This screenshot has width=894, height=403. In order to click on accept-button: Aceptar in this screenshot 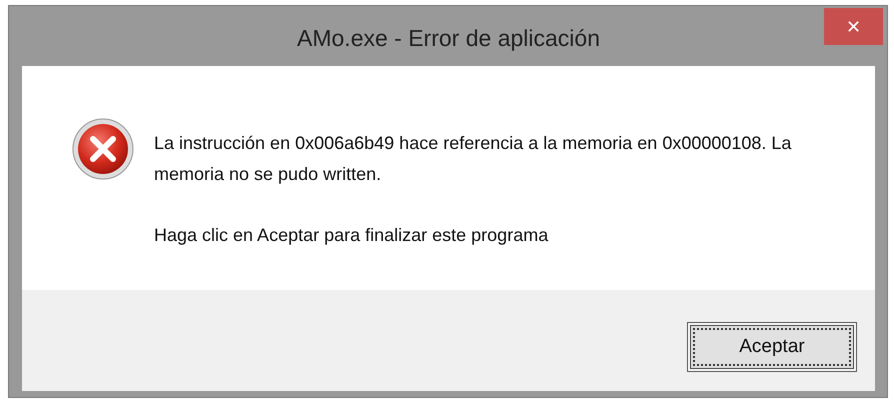, I will do `click(772, 347)`.